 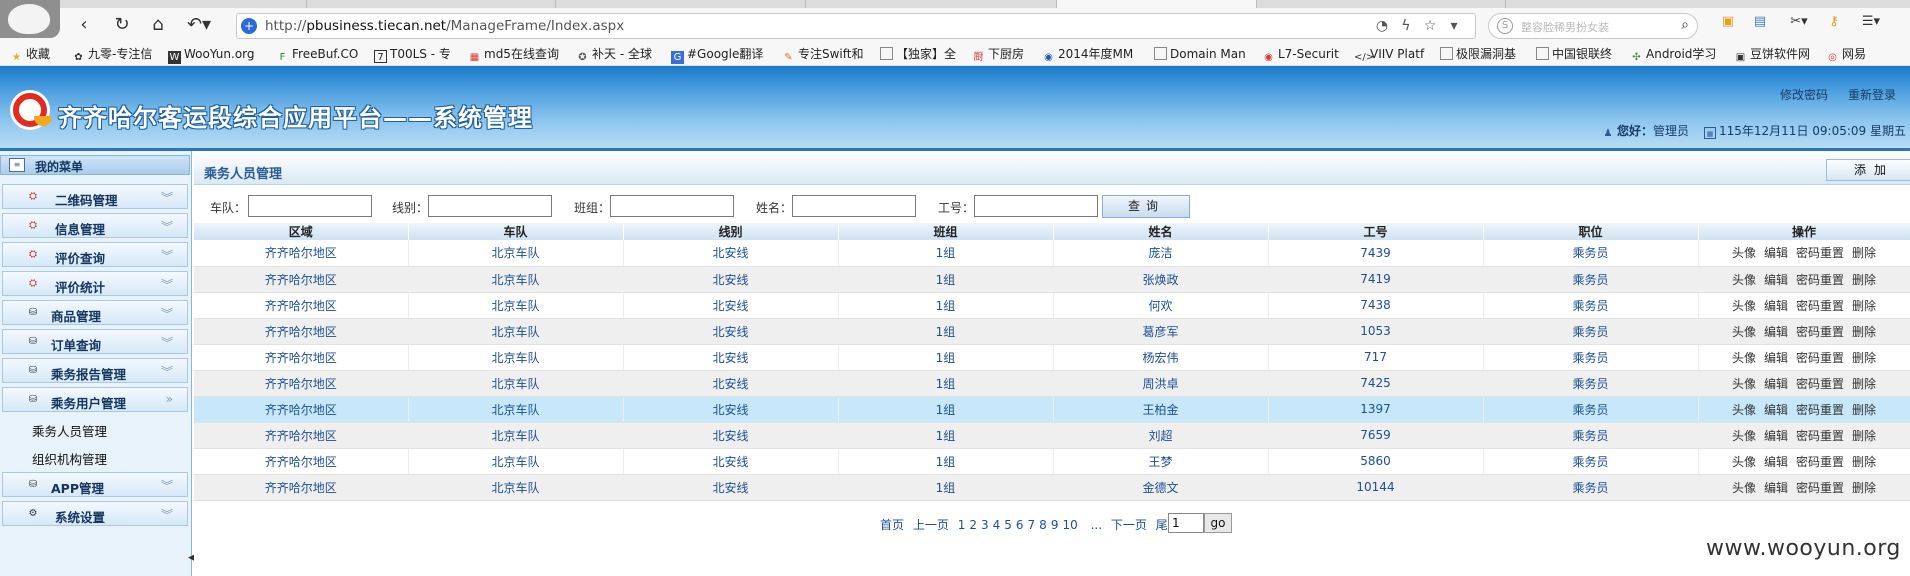 I want to click on bookmark-item: ✿ 九零-专注信, so click(x=112, y=54).